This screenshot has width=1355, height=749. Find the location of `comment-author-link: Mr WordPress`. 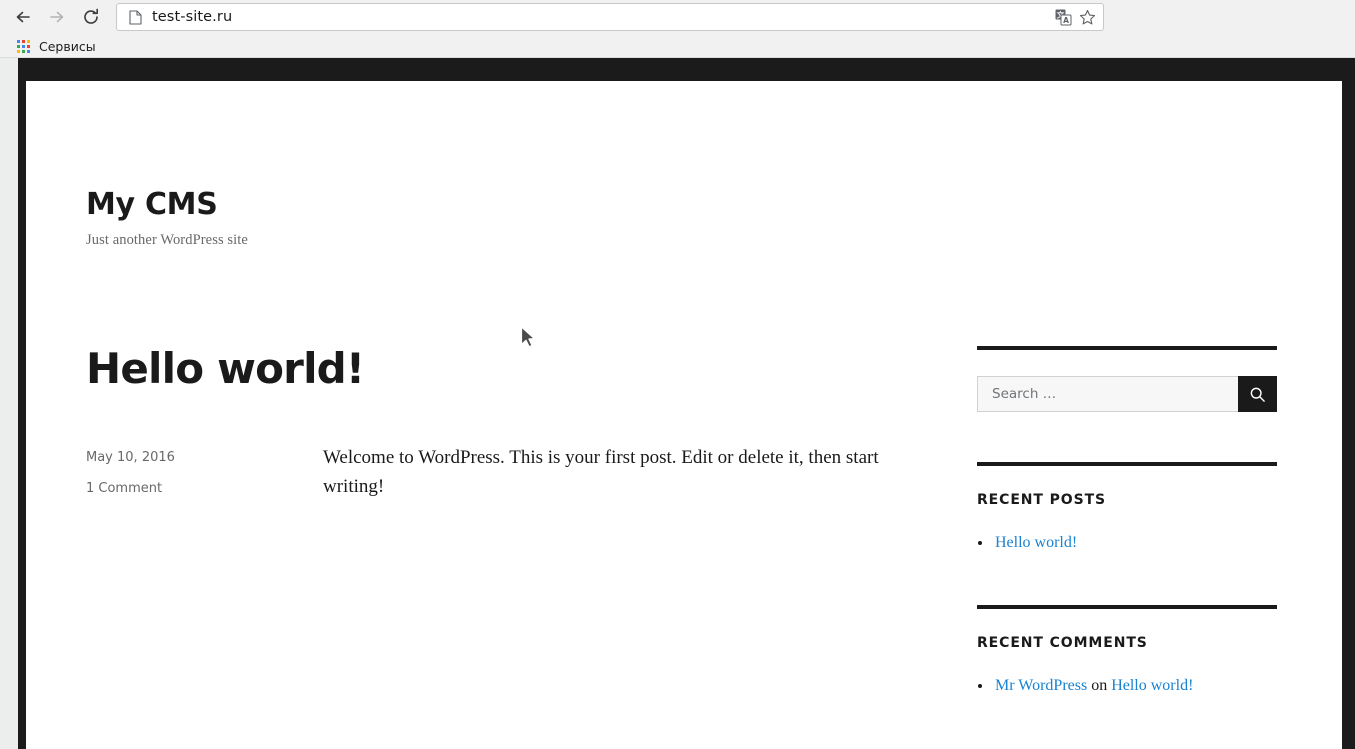

comment-author-link: Mr WordPress is located at coordinates (1041, 685).